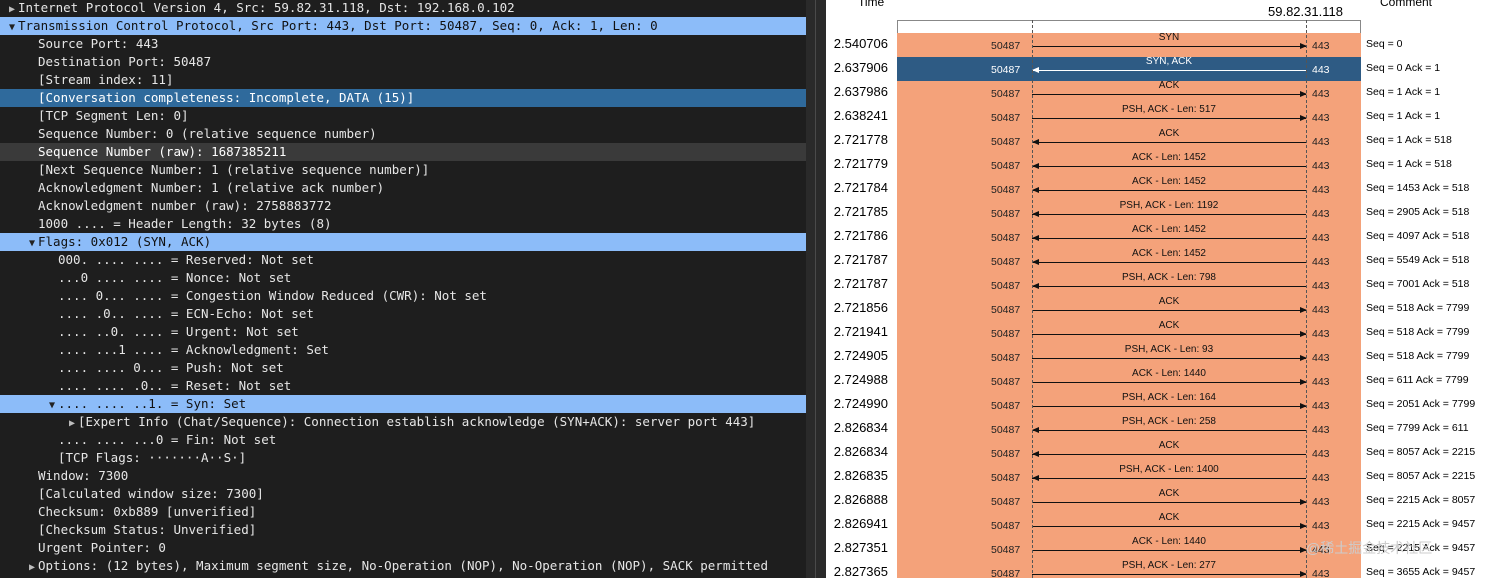 The width and height of the screenshot is (1487, 578). What do you see at coordinates (152, 457) in the screenshot?
I see `tree-row-text: [TCP Flags: ·······A··S·]` at bounding box center [152, 457].